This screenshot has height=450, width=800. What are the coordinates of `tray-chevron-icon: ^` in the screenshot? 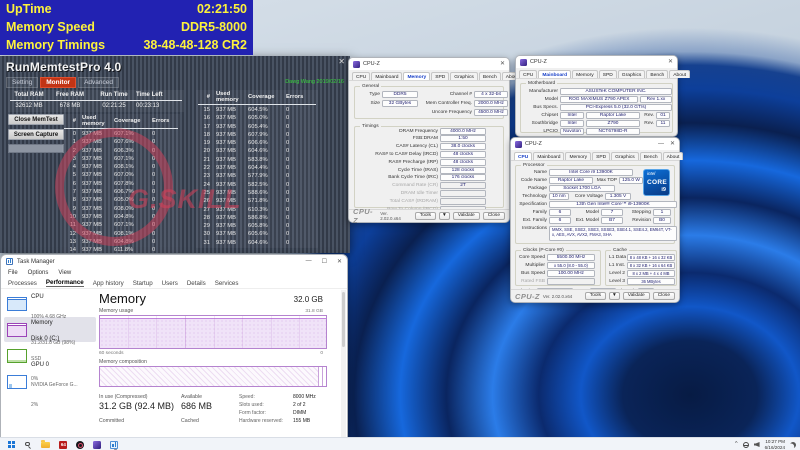 It's located at (736, 444).